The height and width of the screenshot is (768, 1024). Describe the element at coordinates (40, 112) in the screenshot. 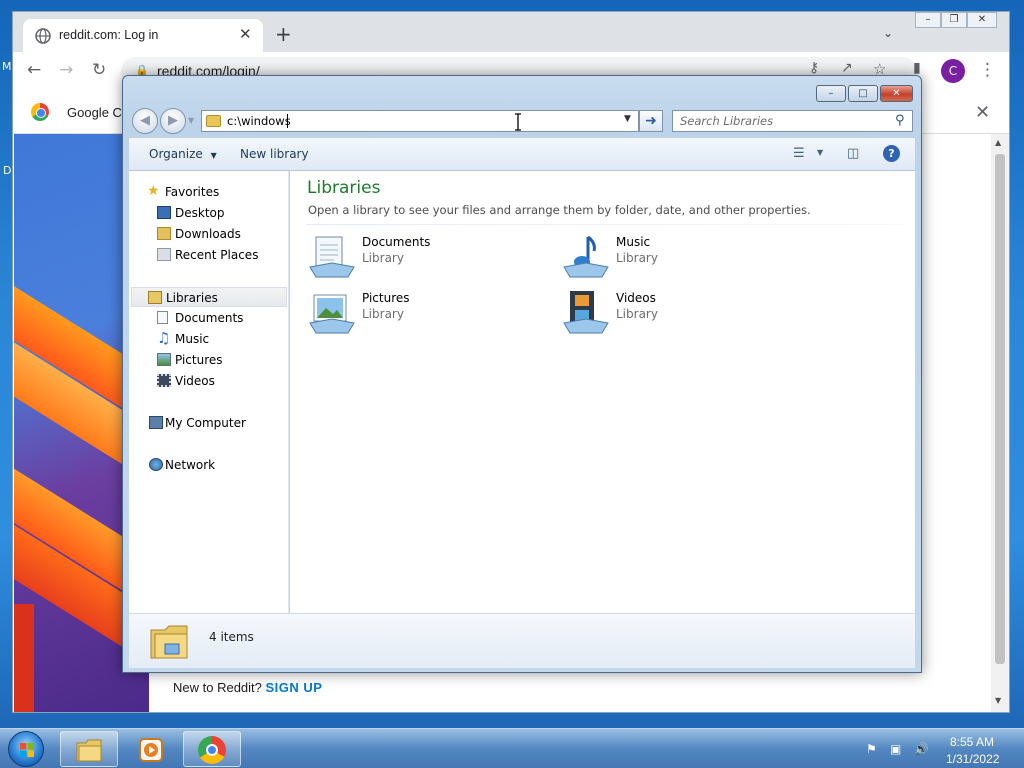

I see `chrome-logo-icon` at that location.